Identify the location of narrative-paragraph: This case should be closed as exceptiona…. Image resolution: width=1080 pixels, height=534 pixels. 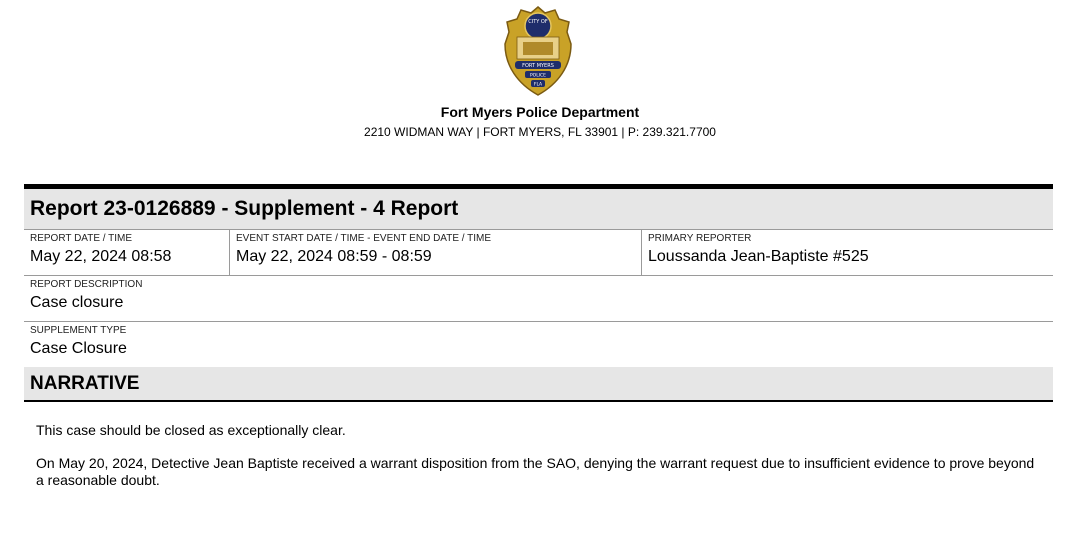
(191, 430).